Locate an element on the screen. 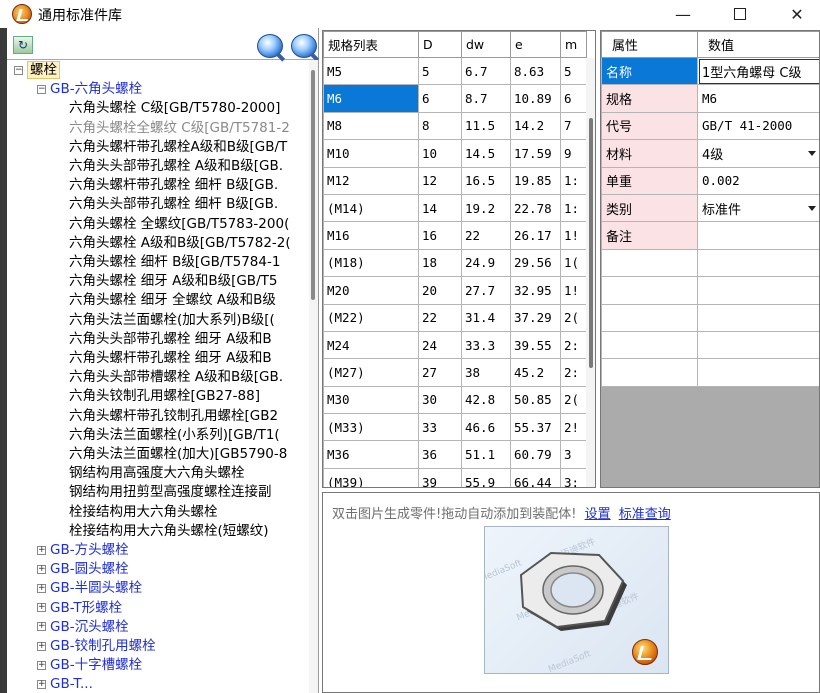 The height and width of the screenshot is (693, 820). tree-item: 六角头螺杆带孔螺栓 细牙 A级和B is located at coordinates (170, 358).